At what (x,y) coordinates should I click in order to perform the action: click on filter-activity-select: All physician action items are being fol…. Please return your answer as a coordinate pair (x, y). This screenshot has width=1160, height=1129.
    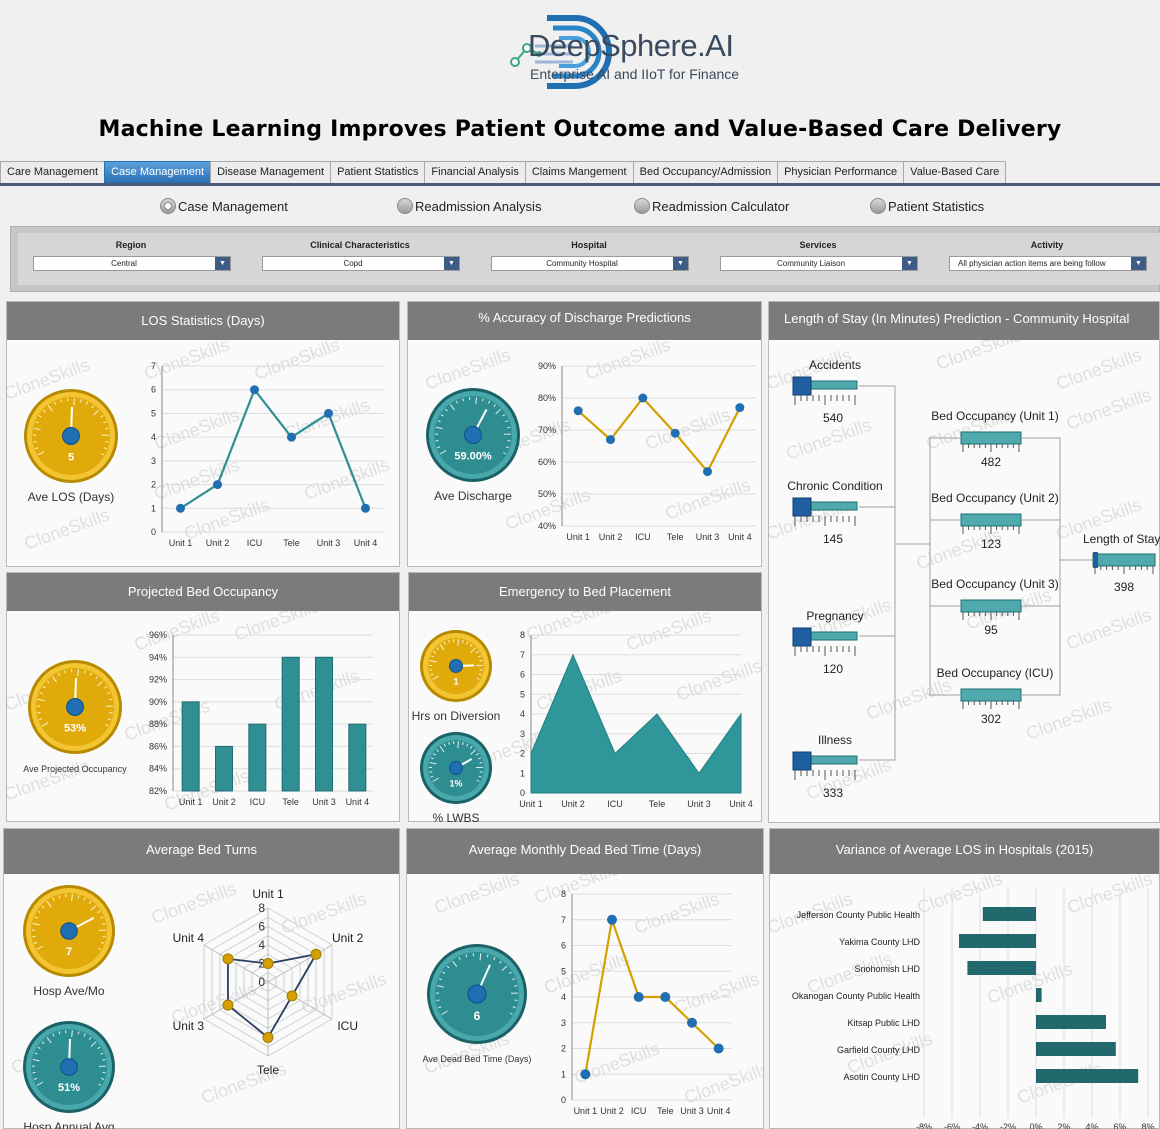
    Looking at the image, I should click on (1048, 263).